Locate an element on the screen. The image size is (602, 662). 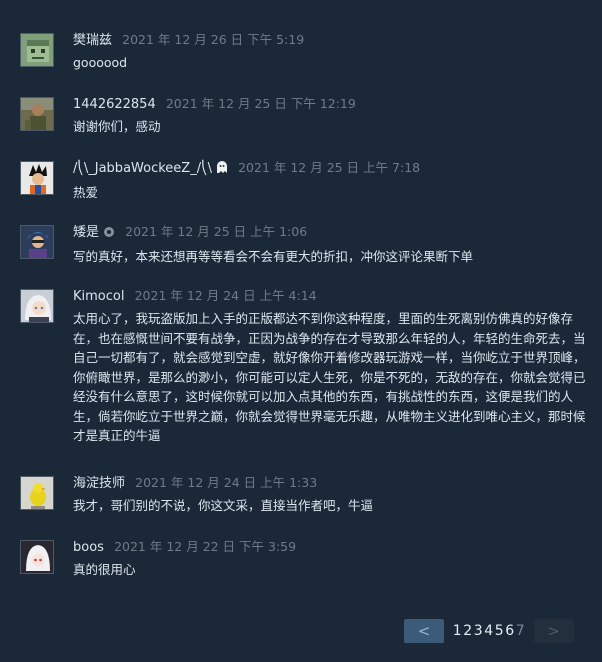
page-link-1: 1 is located at coordinates (457, 631).